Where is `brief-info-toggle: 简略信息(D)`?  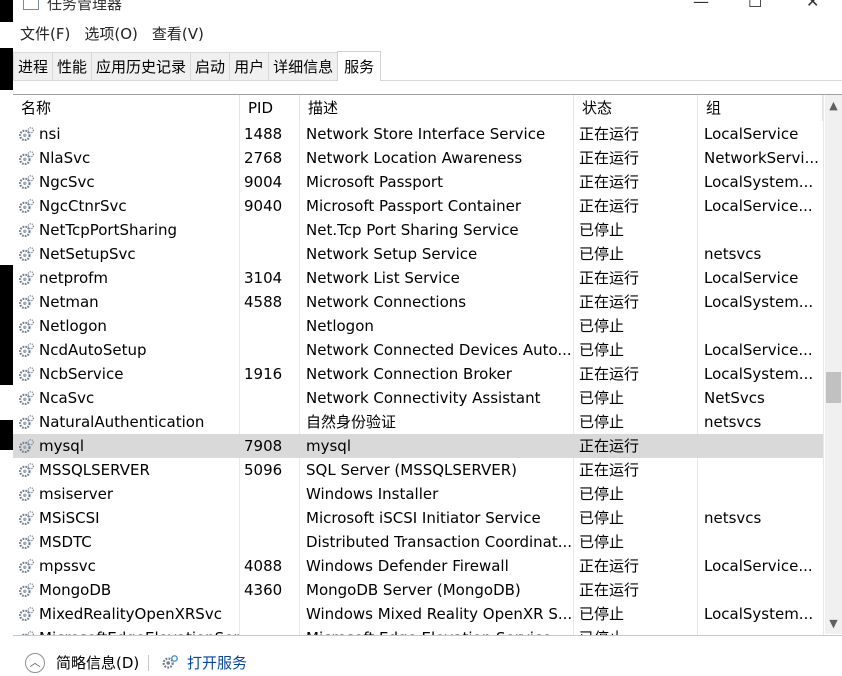 brief-info-toggle: 简略信息(D) is located at coordinates (97, 663).